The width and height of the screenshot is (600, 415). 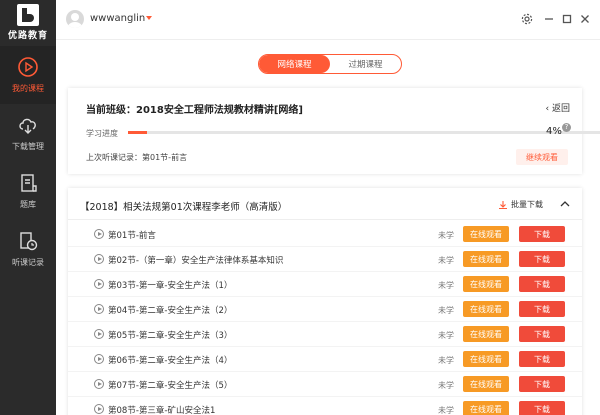 I want to click on lesson-name: 第03节-第一章-安全生产法（1）, so click(x=170, y=286).